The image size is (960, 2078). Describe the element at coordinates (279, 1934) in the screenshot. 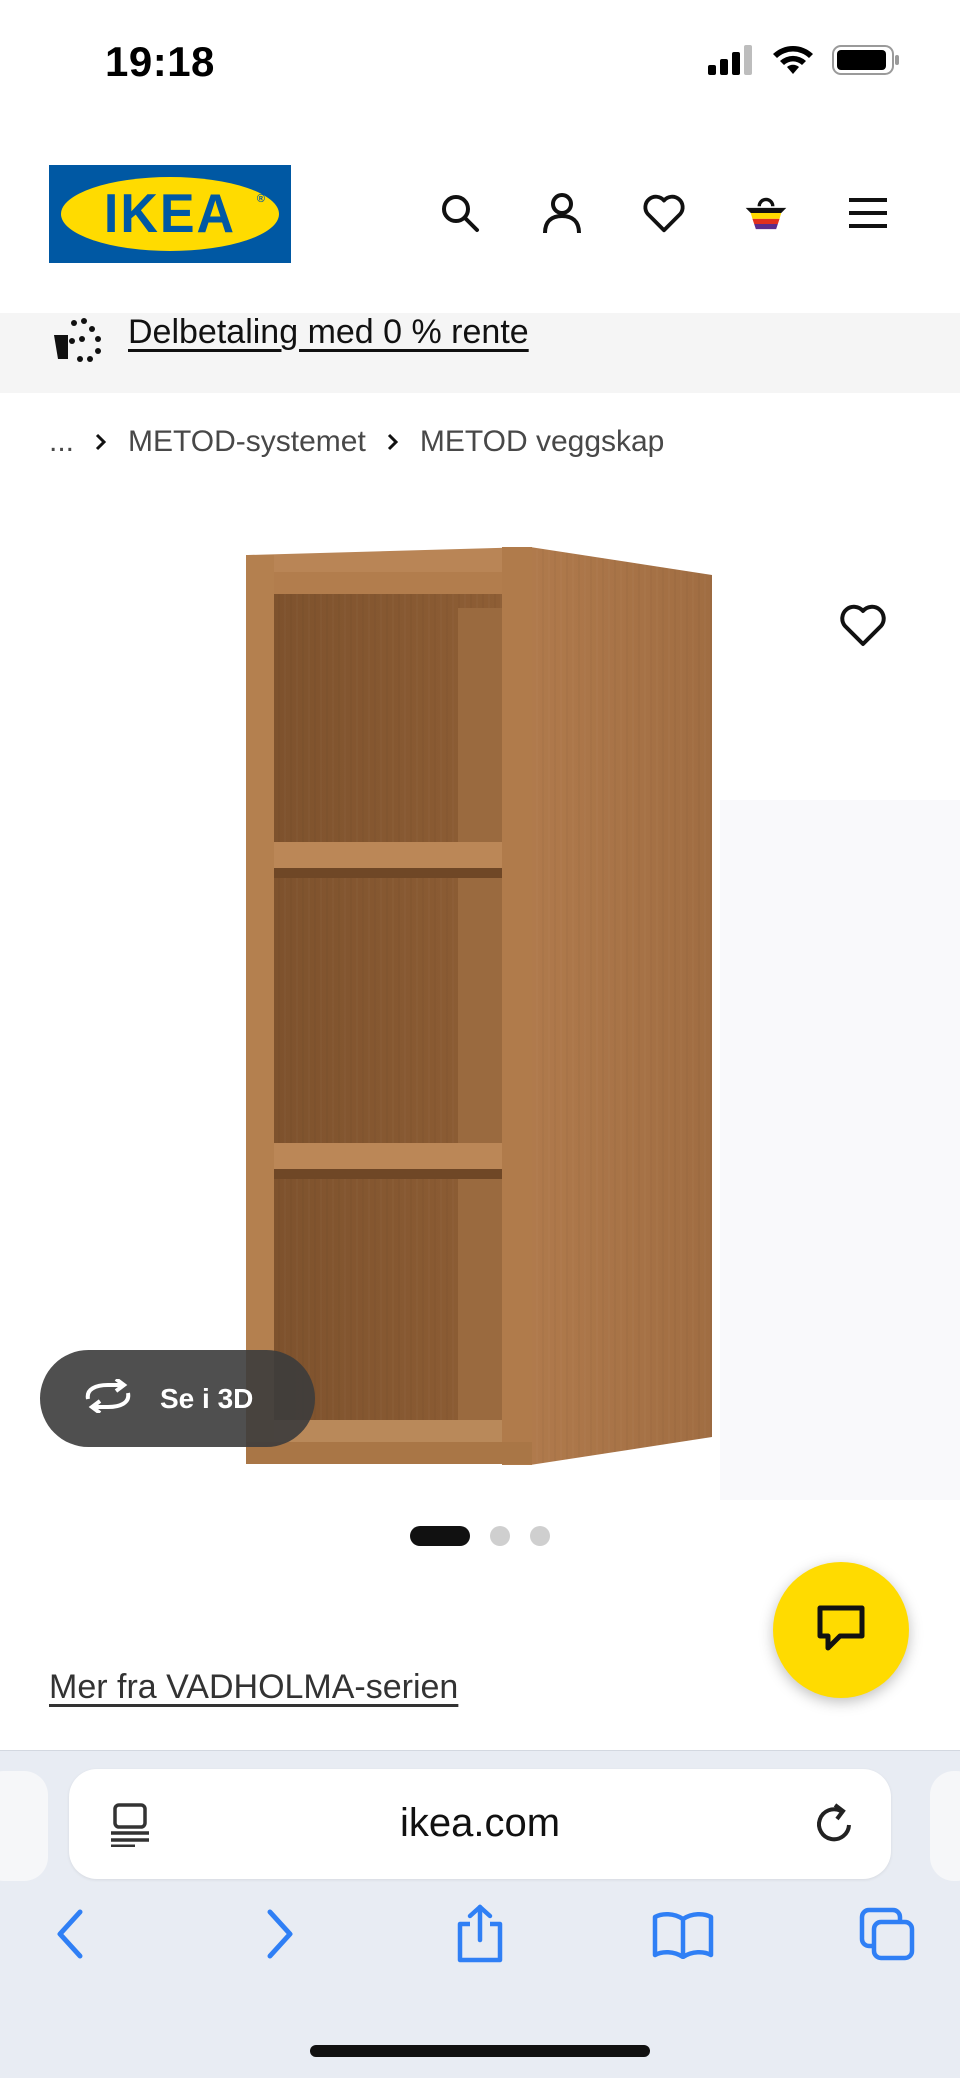

I see `forward-icon` at that location.